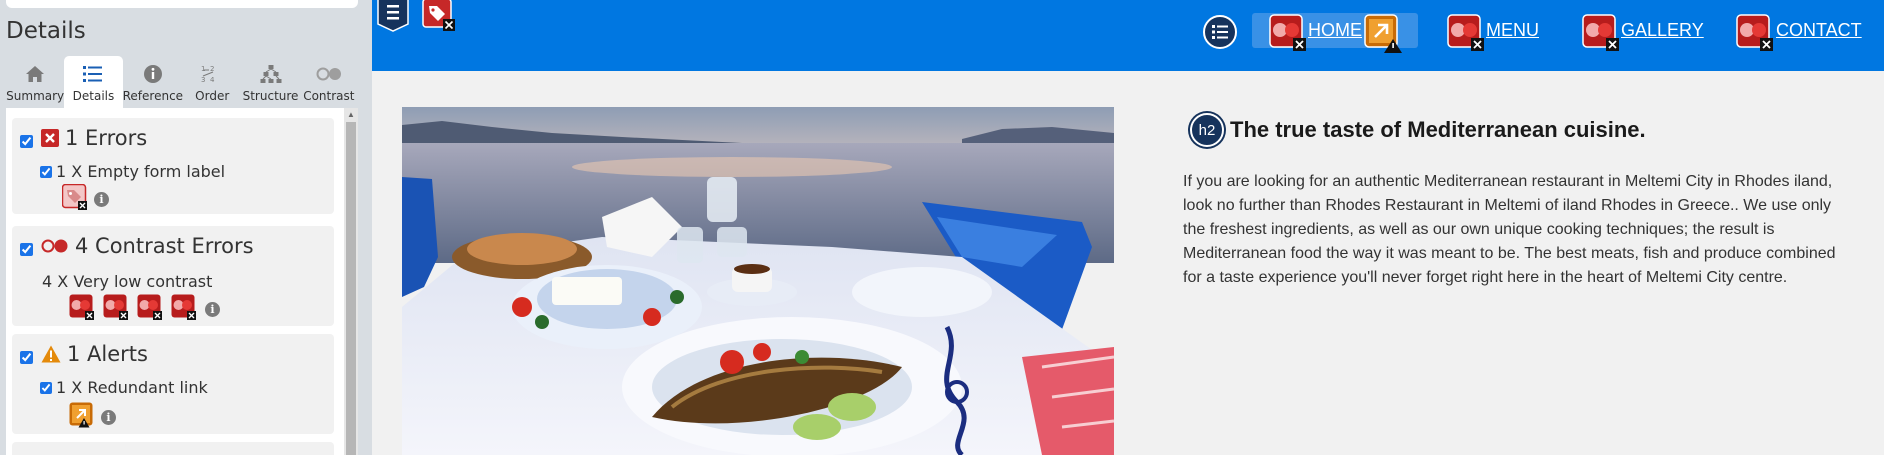 The image size is (1884, 455). Describe the element at coordinates (1662, 30) in the screenshot. I see `nav-gallery-link: GALLERY` at that location.